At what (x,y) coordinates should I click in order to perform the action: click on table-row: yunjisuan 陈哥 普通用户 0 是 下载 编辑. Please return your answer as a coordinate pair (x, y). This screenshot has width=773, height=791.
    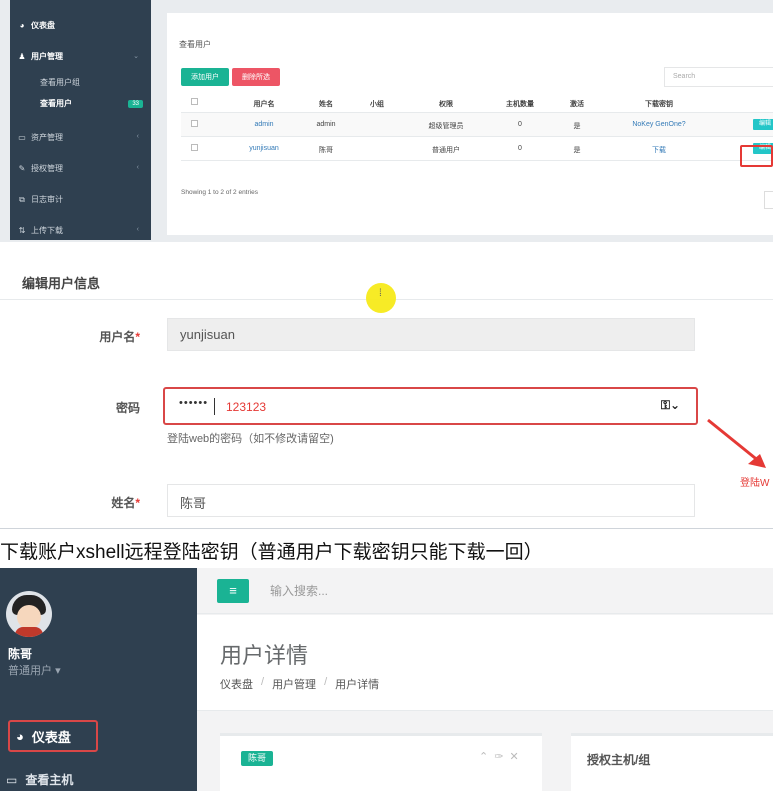
    Looking at the image, I should click on (477, 149).